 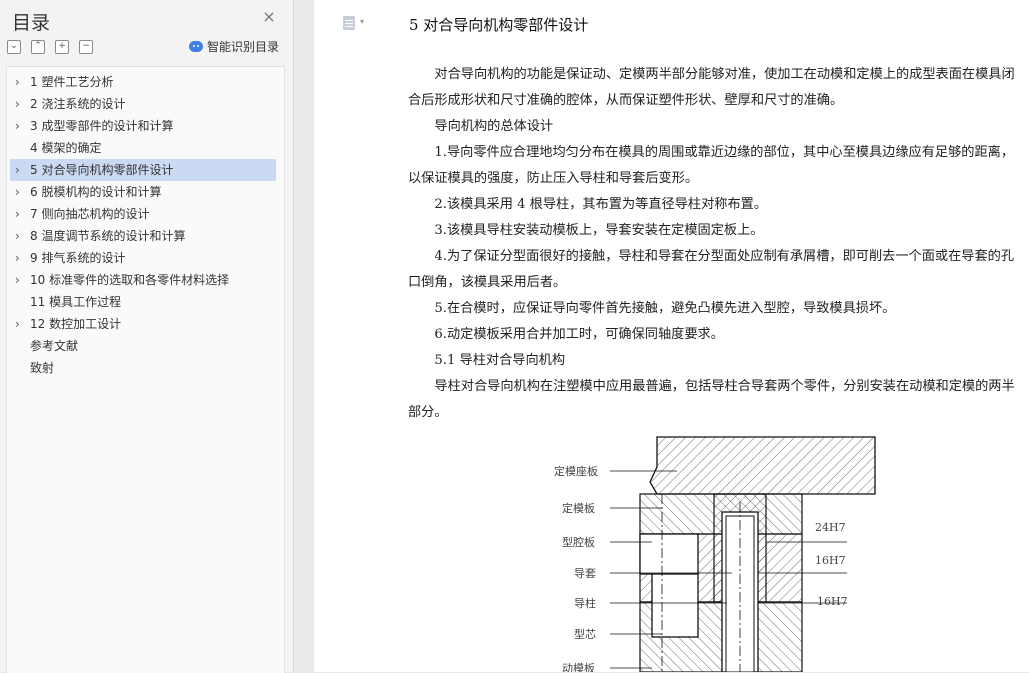 I want to click on drawing-label: 导套, so click(x=585, y=573).